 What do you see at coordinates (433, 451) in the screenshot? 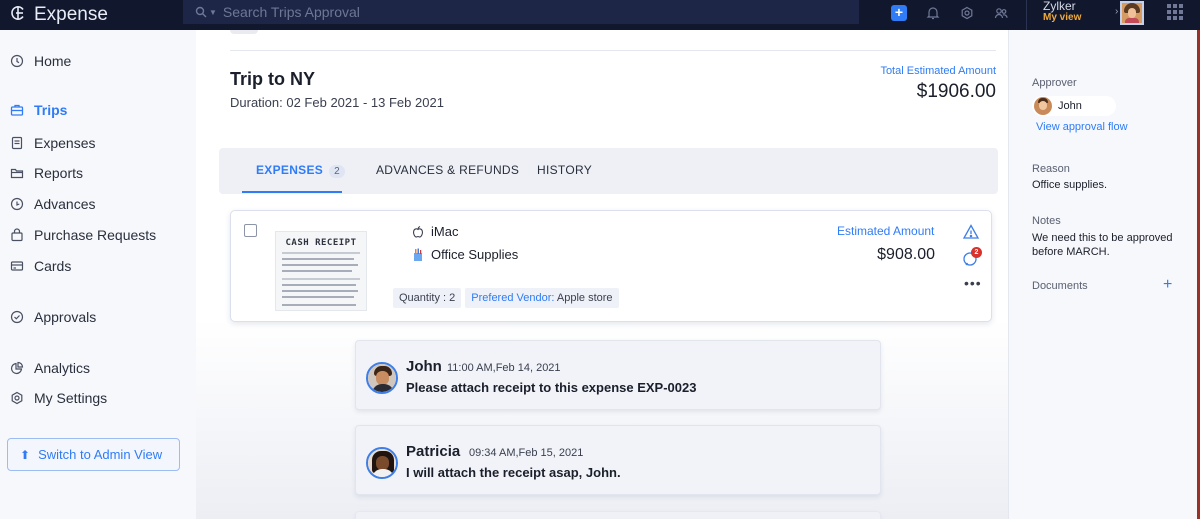
I see `comment-author: Patricia` at bounding box center [433, 451].